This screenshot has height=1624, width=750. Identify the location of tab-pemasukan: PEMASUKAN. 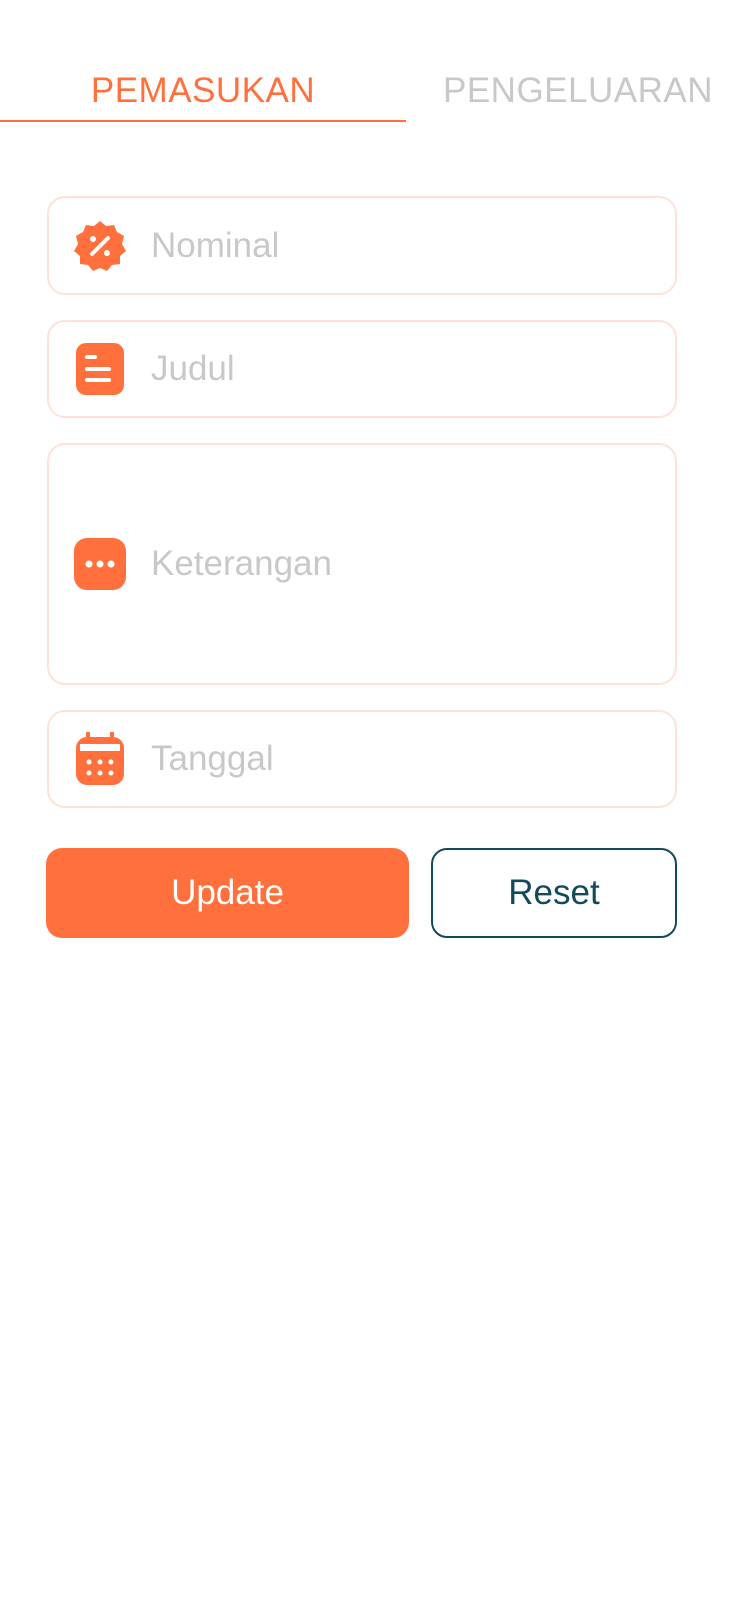
(203, 91).